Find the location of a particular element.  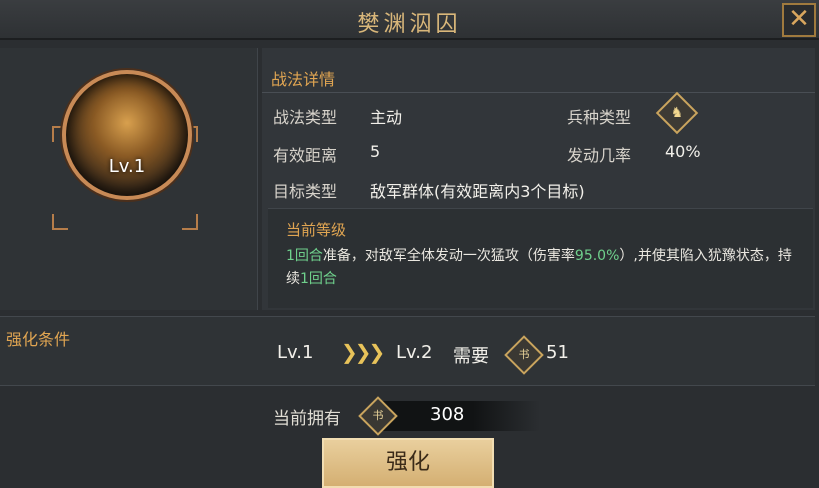

current-level: Lv.1 is located at coordinates (295, 352).